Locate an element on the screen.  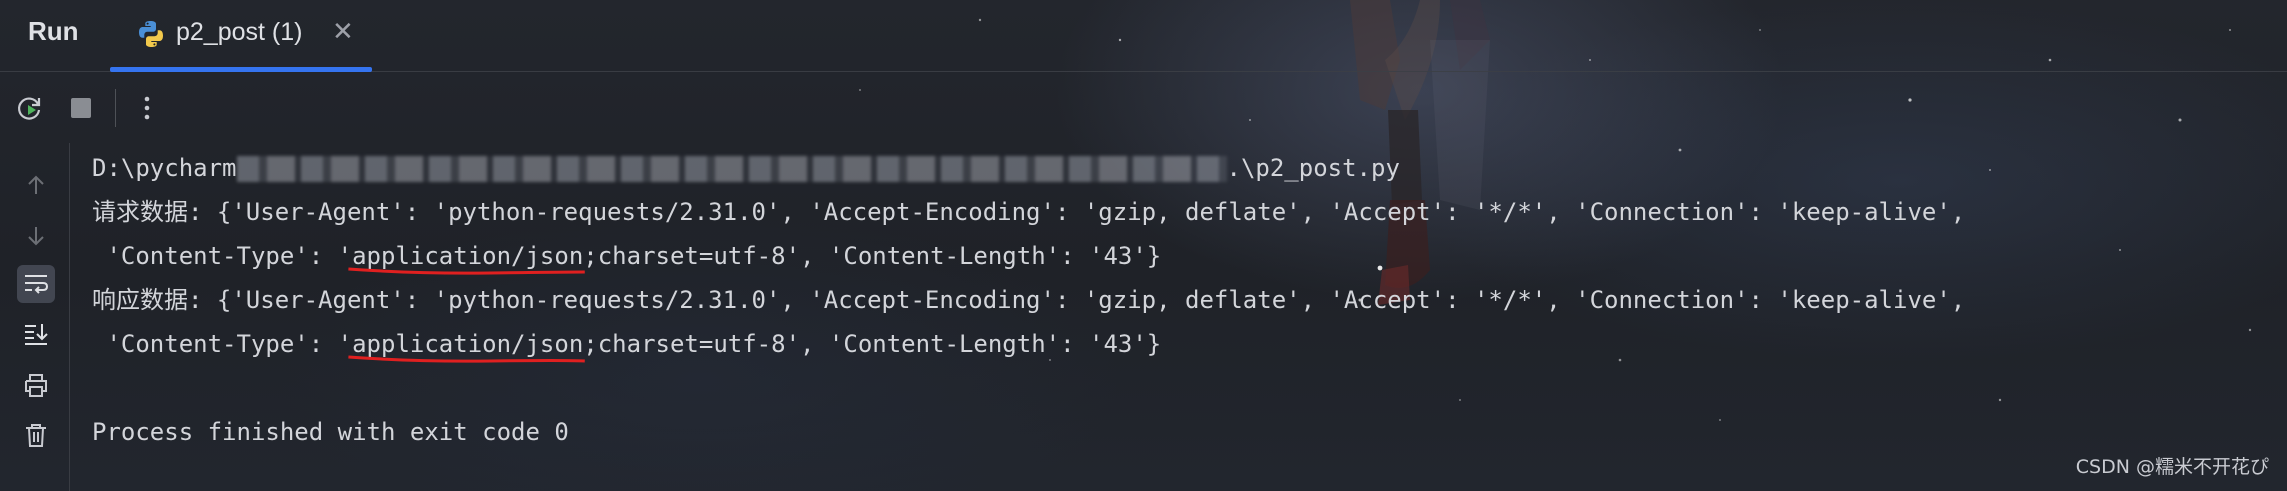
python-icon is located at coordinates (151, 34).